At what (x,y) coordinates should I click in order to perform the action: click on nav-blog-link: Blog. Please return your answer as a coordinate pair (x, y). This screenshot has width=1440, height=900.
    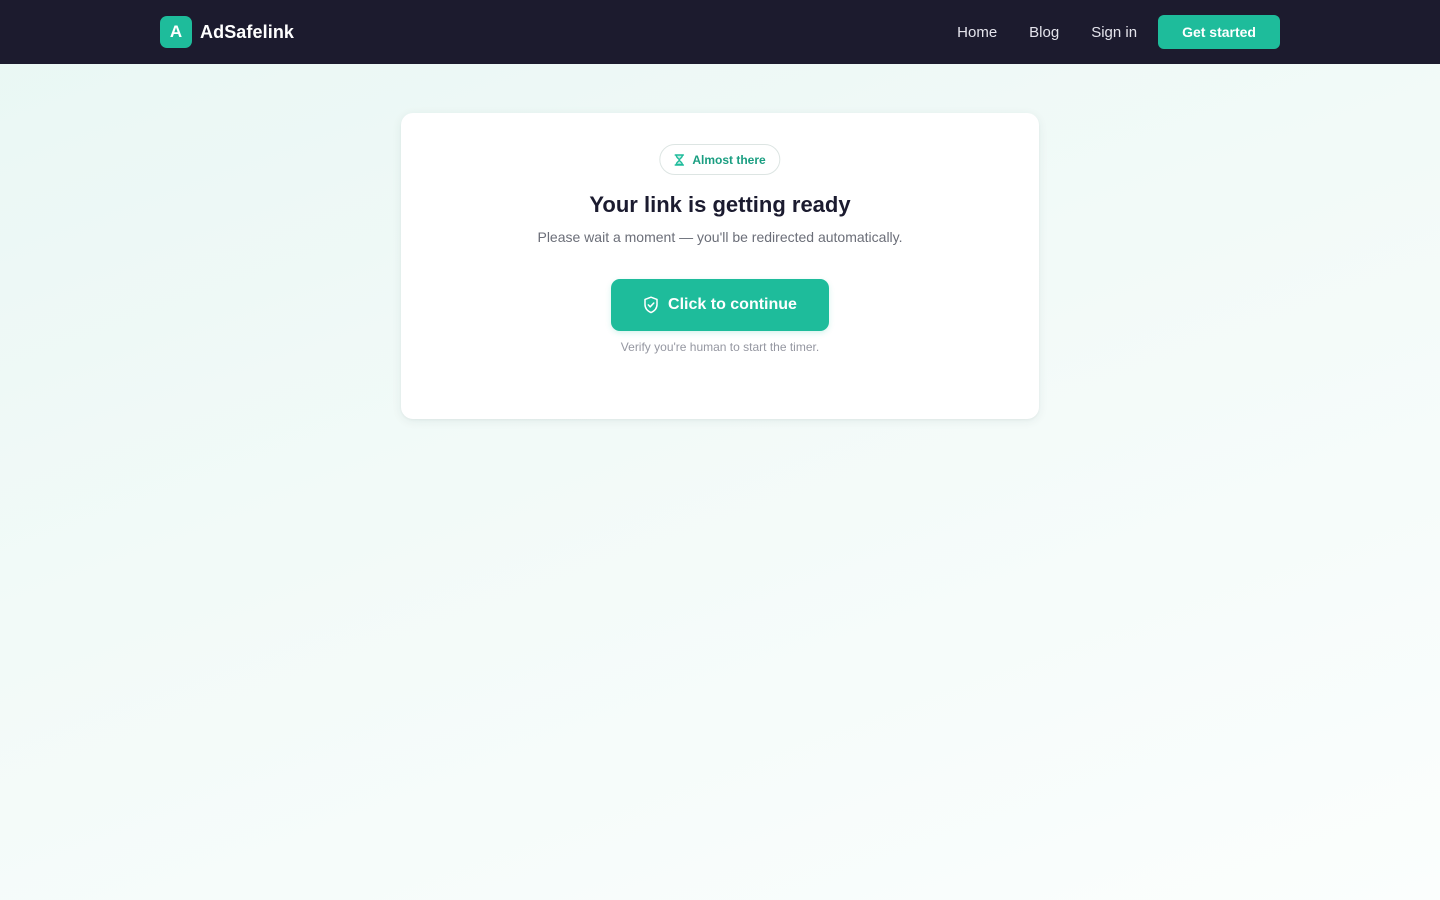
    Looking at the image, I should click on (1044, 32).